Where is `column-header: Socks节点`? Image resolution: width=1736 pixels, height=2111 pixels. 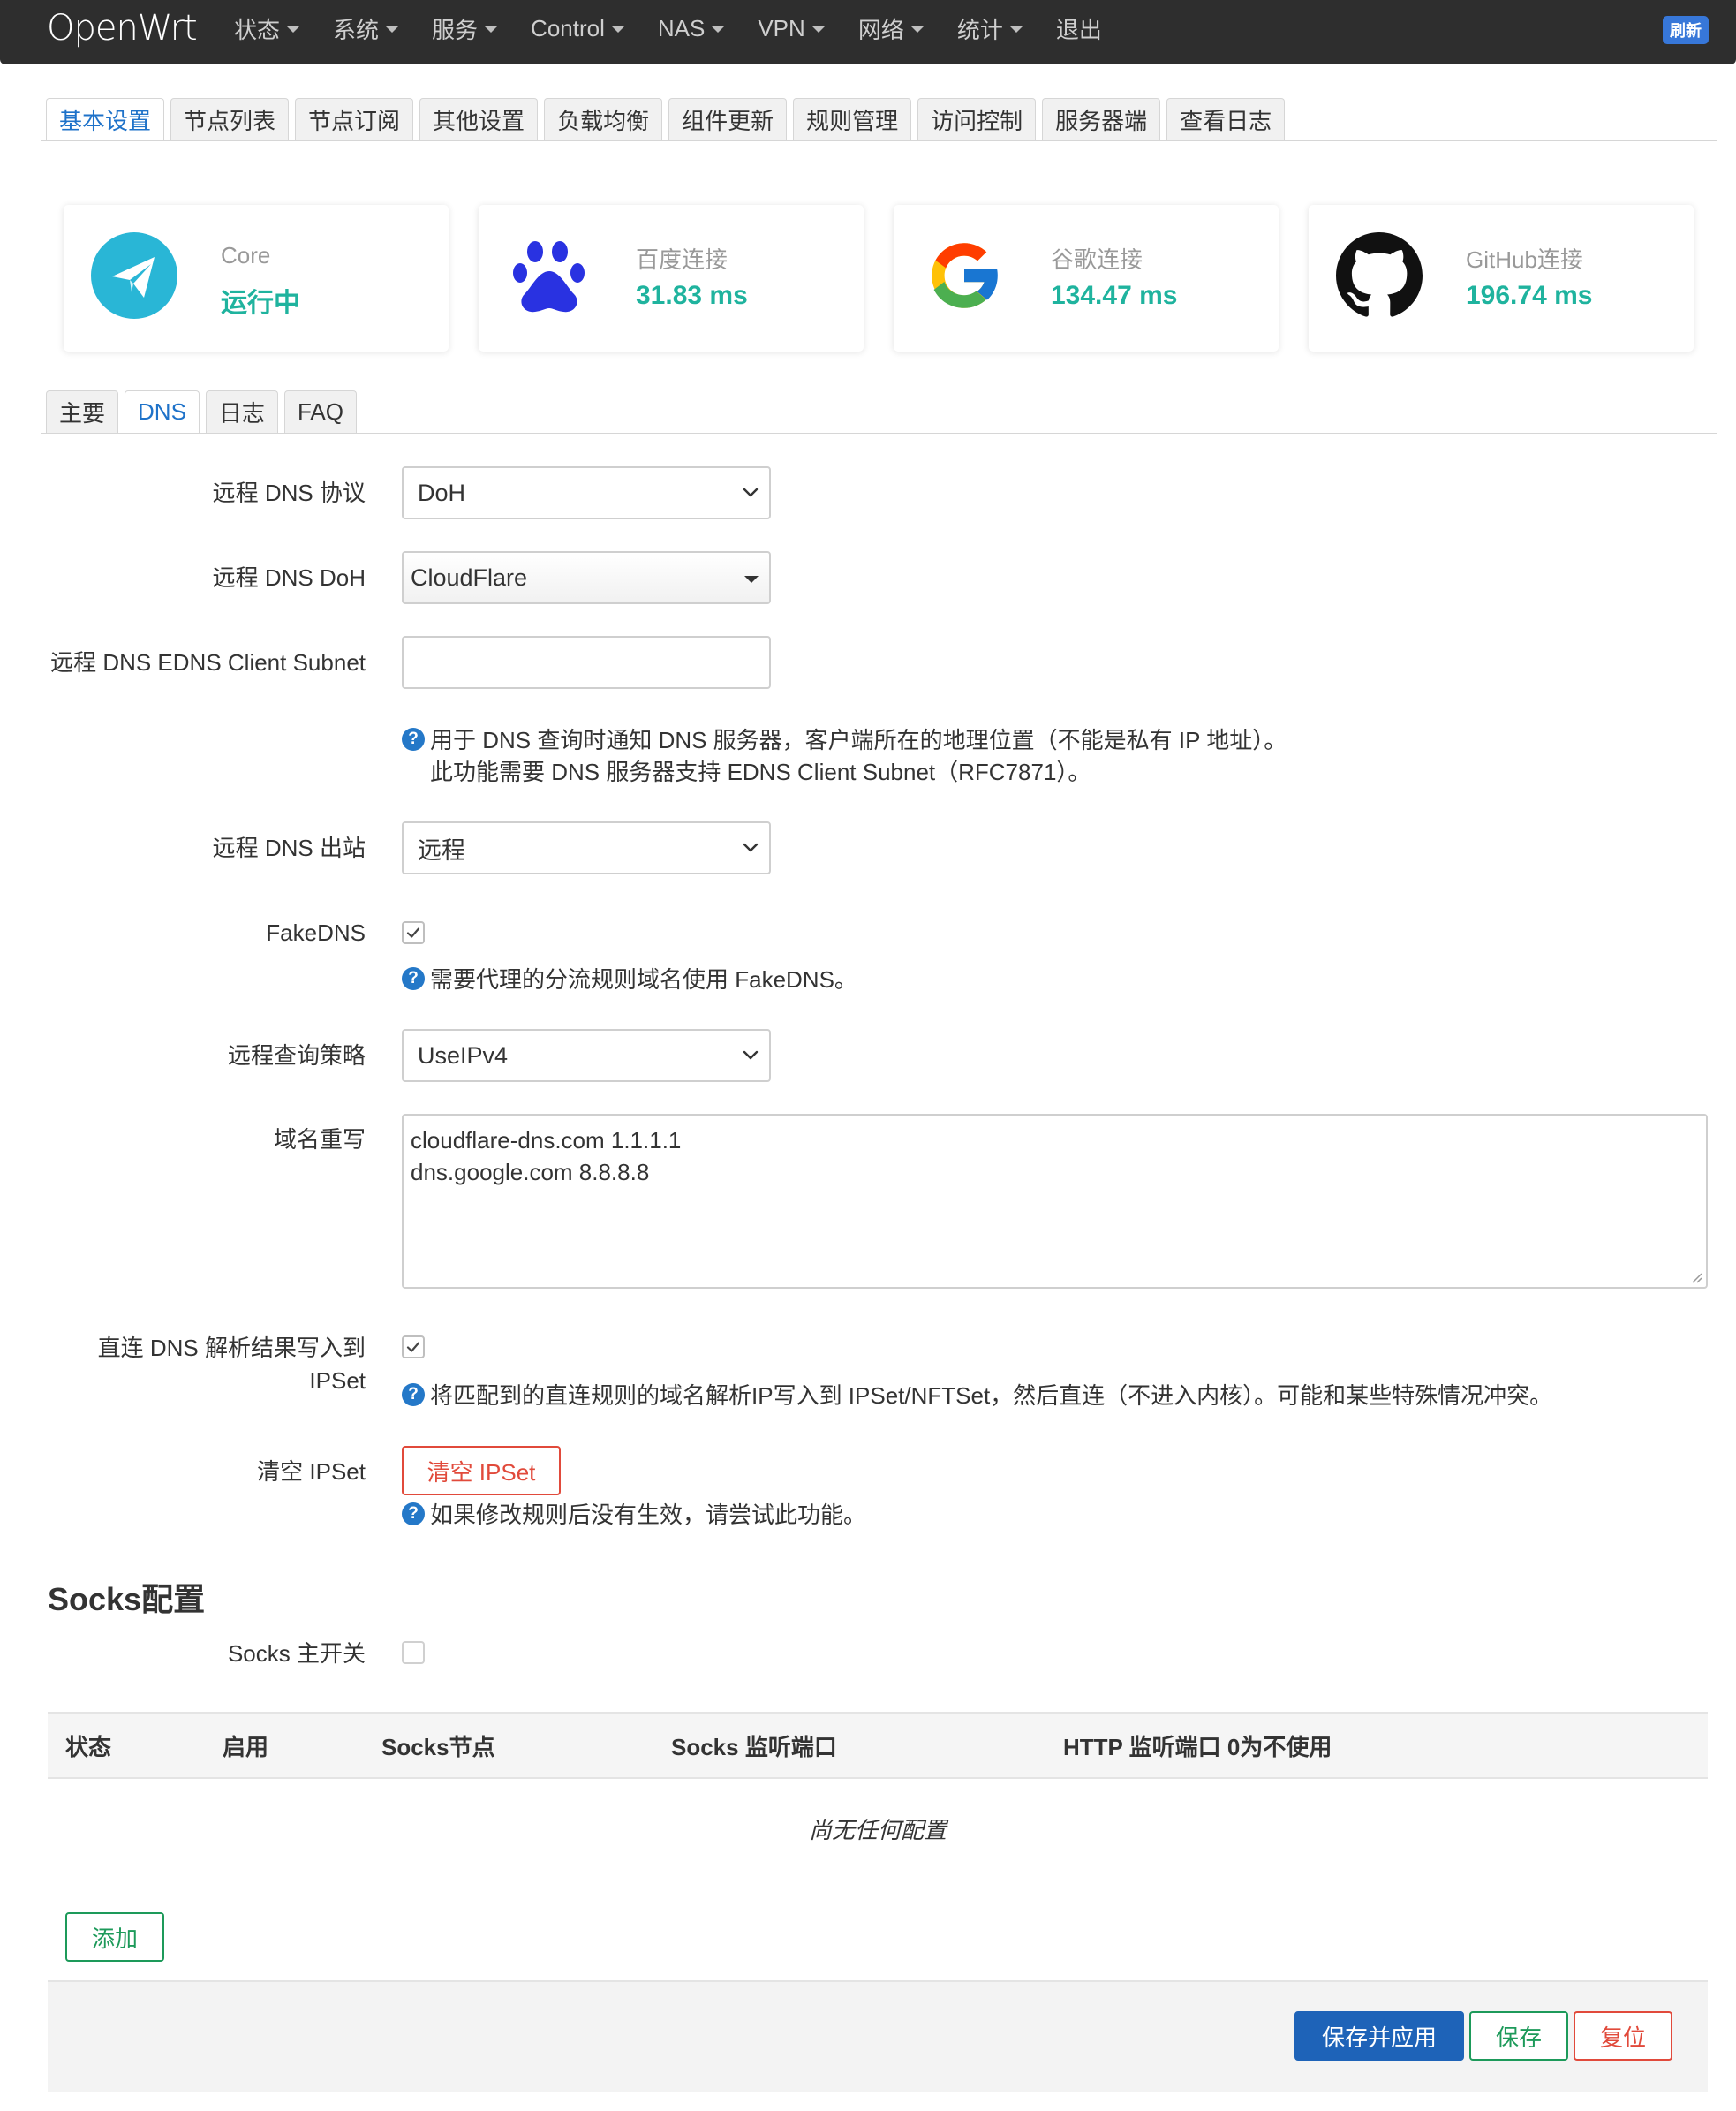 column-header: Socks节点 is located at coordinates (438, 1746).